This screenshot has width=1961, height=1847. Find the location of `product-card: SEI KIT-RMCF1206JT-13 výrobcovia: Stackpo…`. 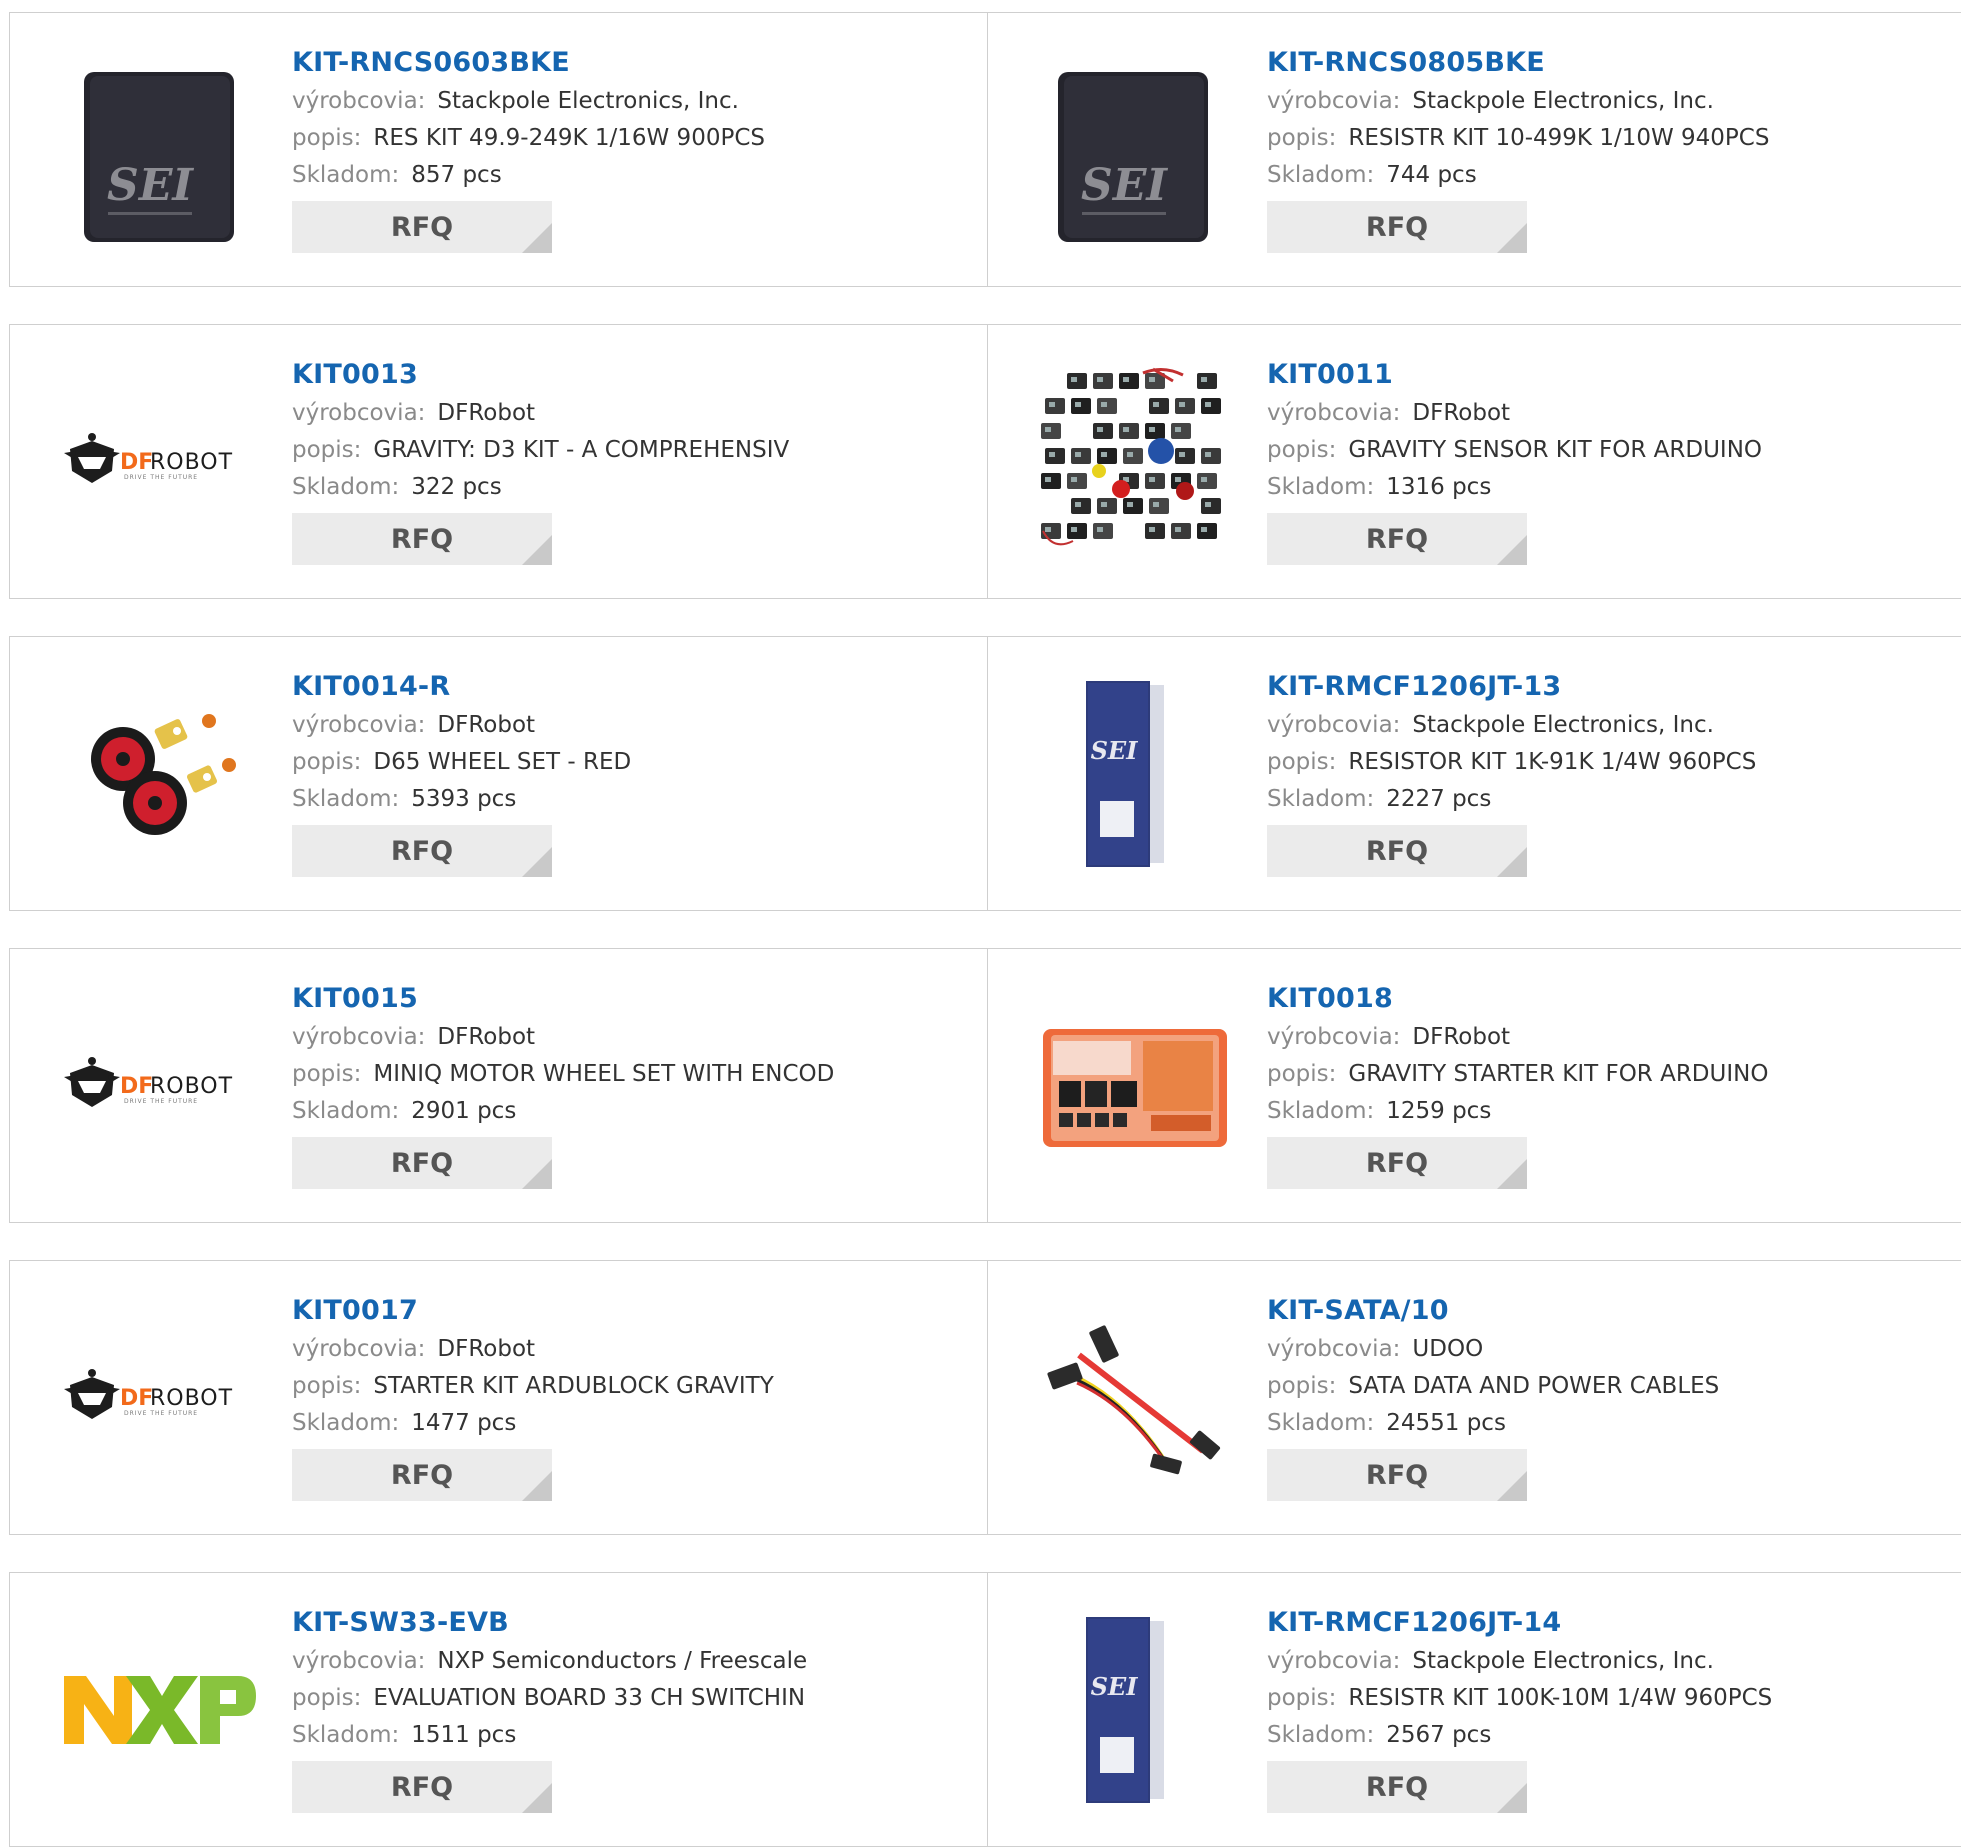

product-card: SEI KIT-RMCF1206JT-13 výrobcovia: Stackpo… is located at coordinates (1474, 773).